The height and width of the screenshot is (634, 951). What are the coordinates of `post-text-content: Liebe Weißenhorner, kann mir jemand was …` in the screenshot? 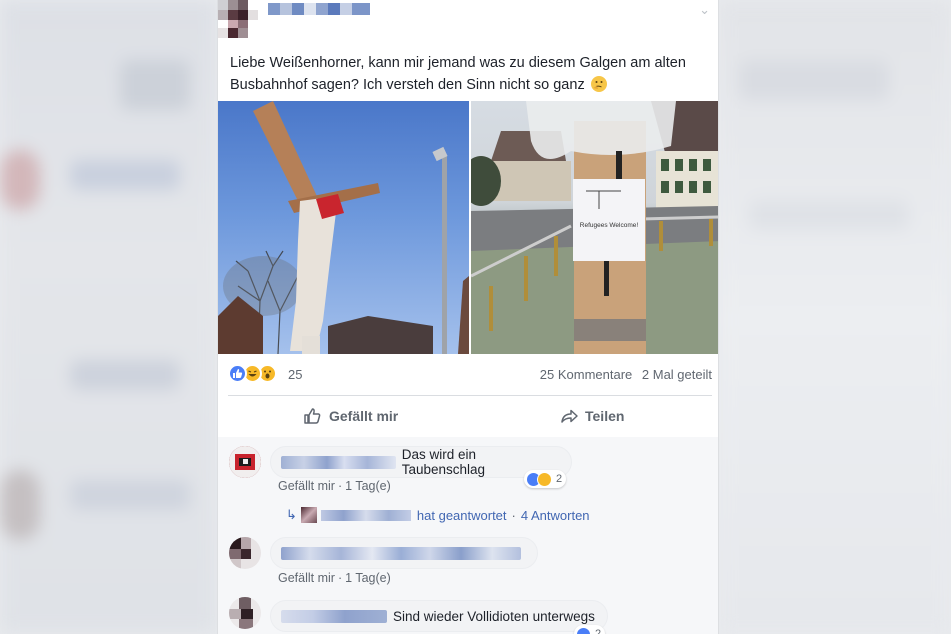 It's located at (458, 74).